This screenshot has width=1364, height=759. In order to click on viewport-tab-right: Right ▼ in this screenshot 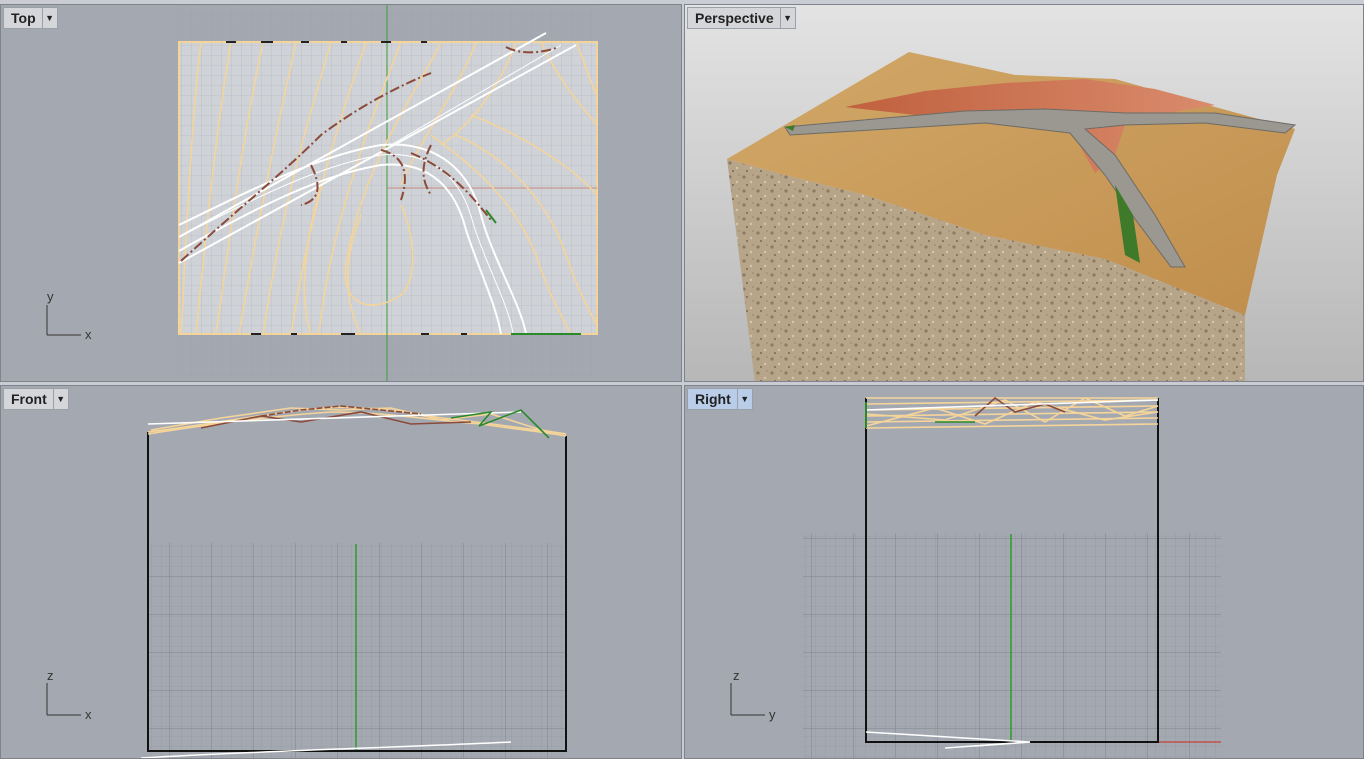, I will do `click(720, 399)`.